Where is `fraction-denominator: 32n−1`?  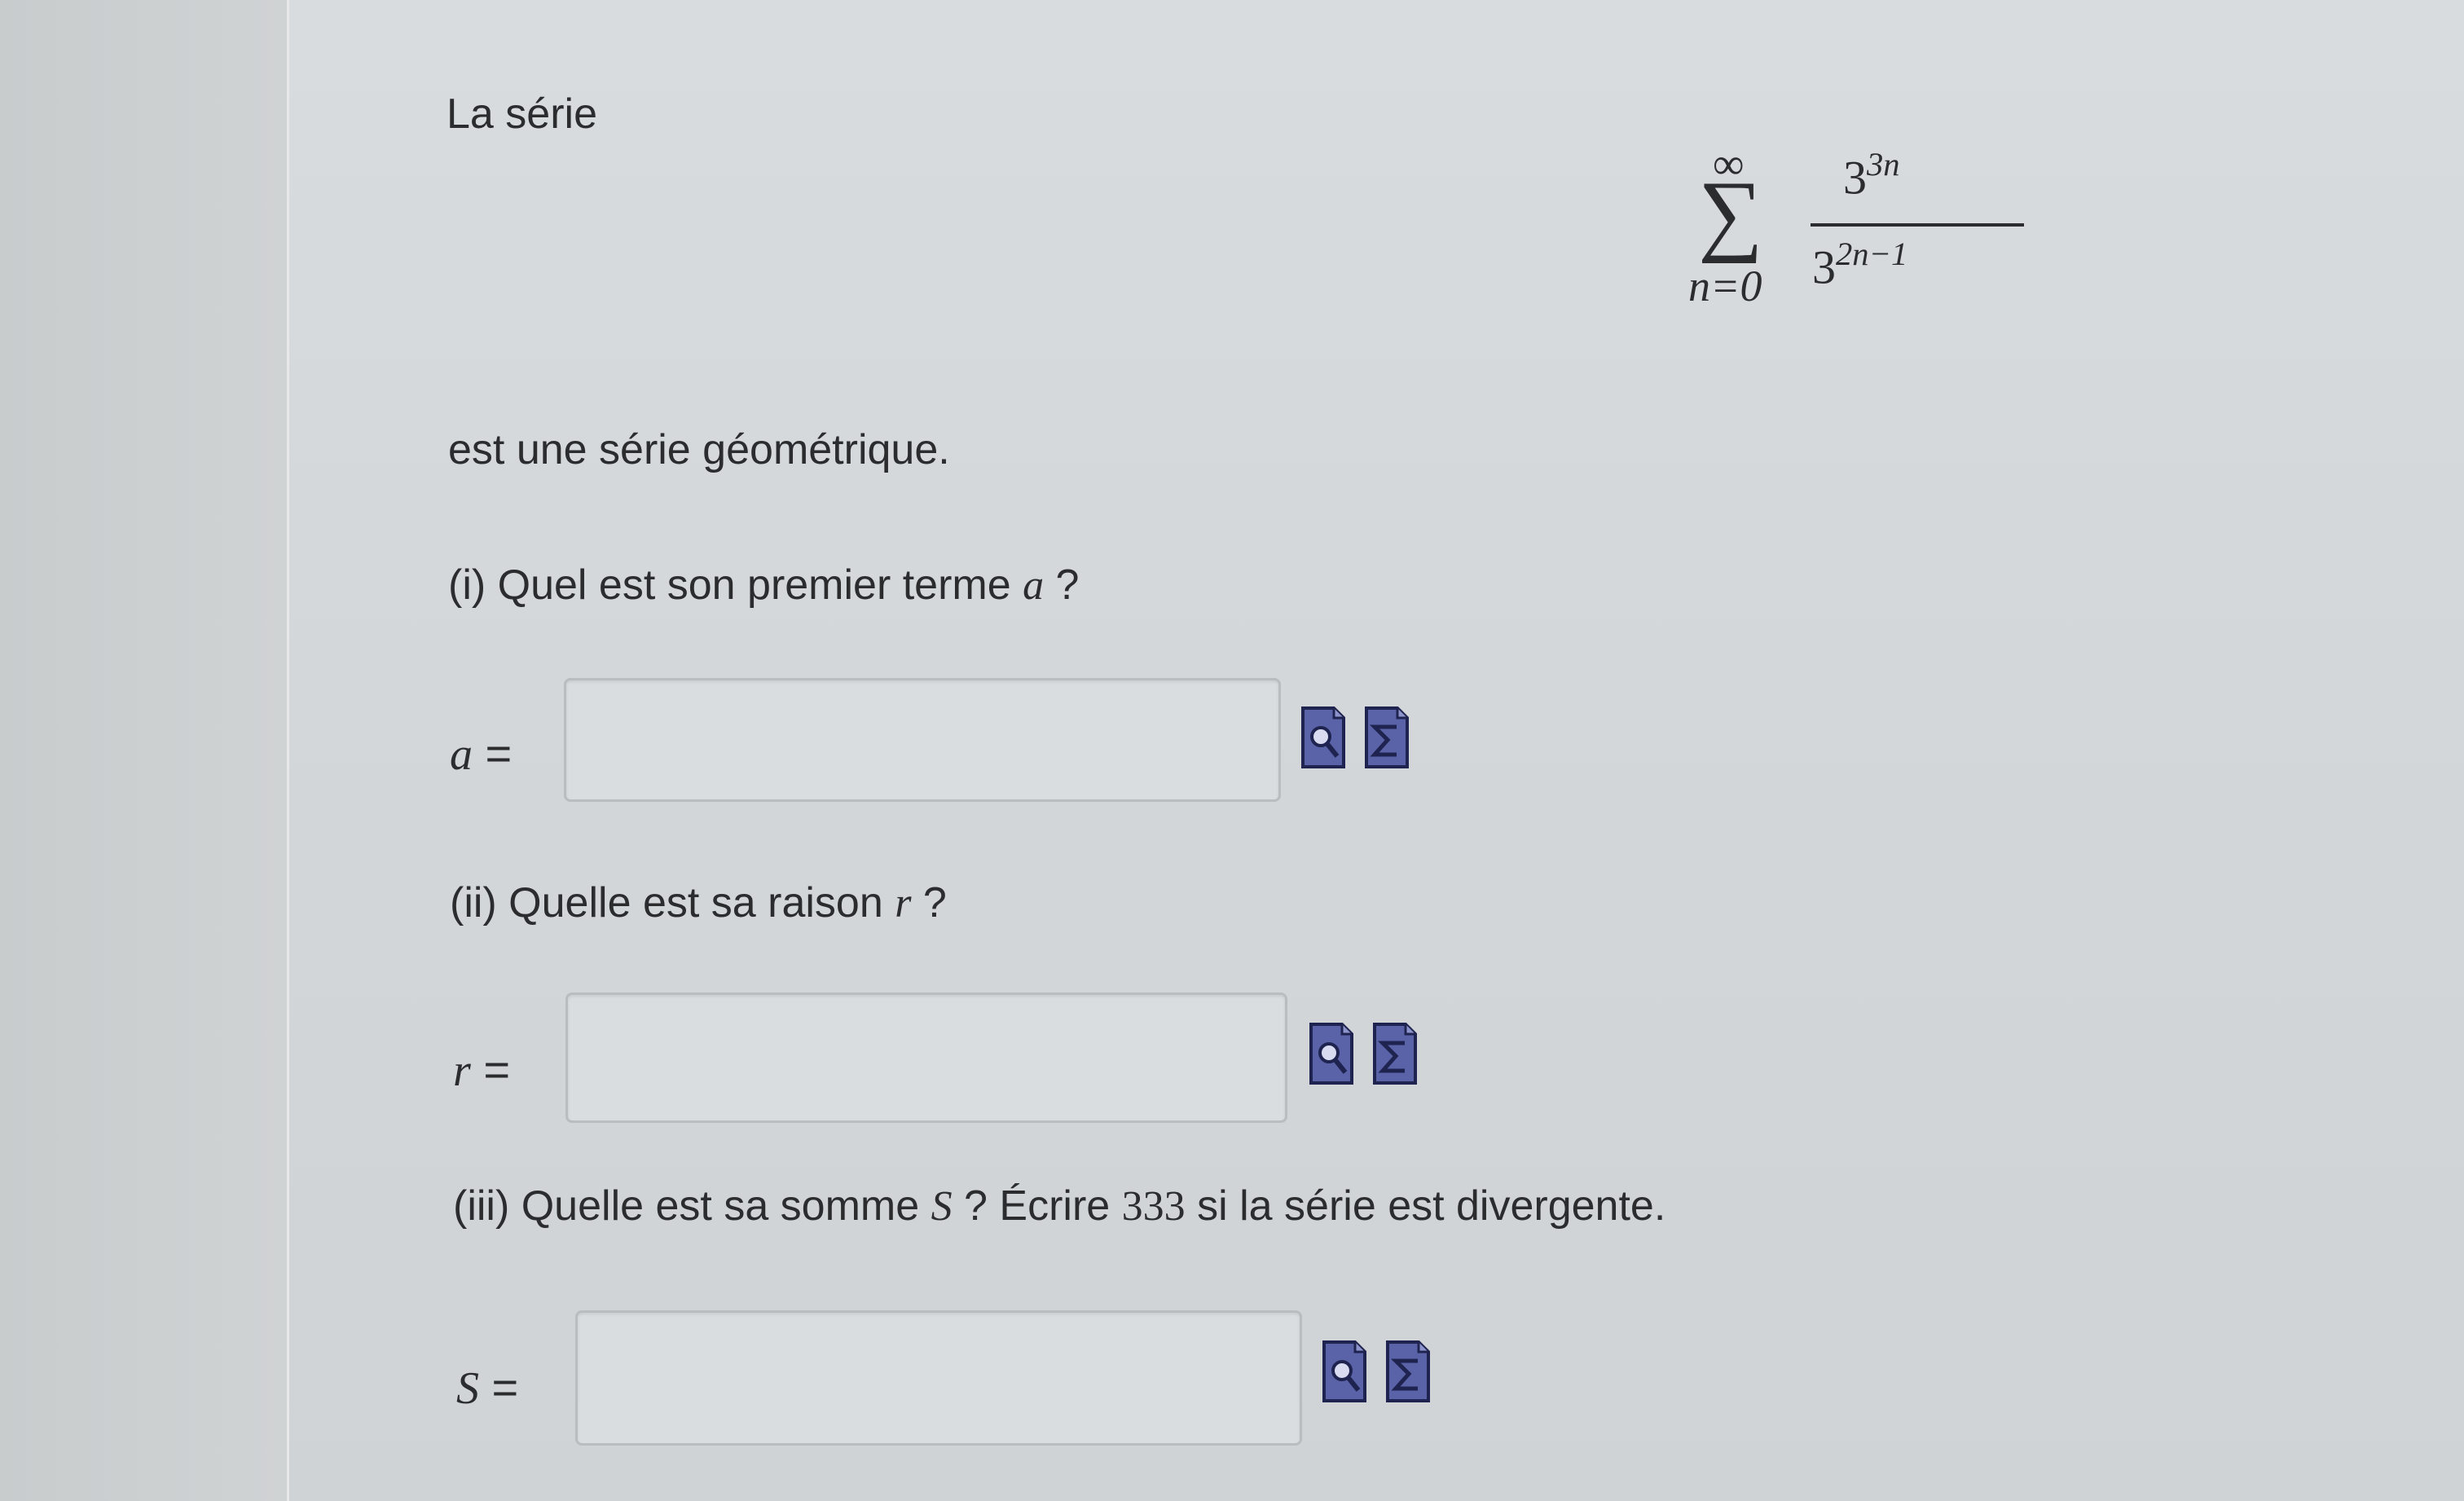 fraction-denominator: 32n−1 is located at coordinates (1860, 264).